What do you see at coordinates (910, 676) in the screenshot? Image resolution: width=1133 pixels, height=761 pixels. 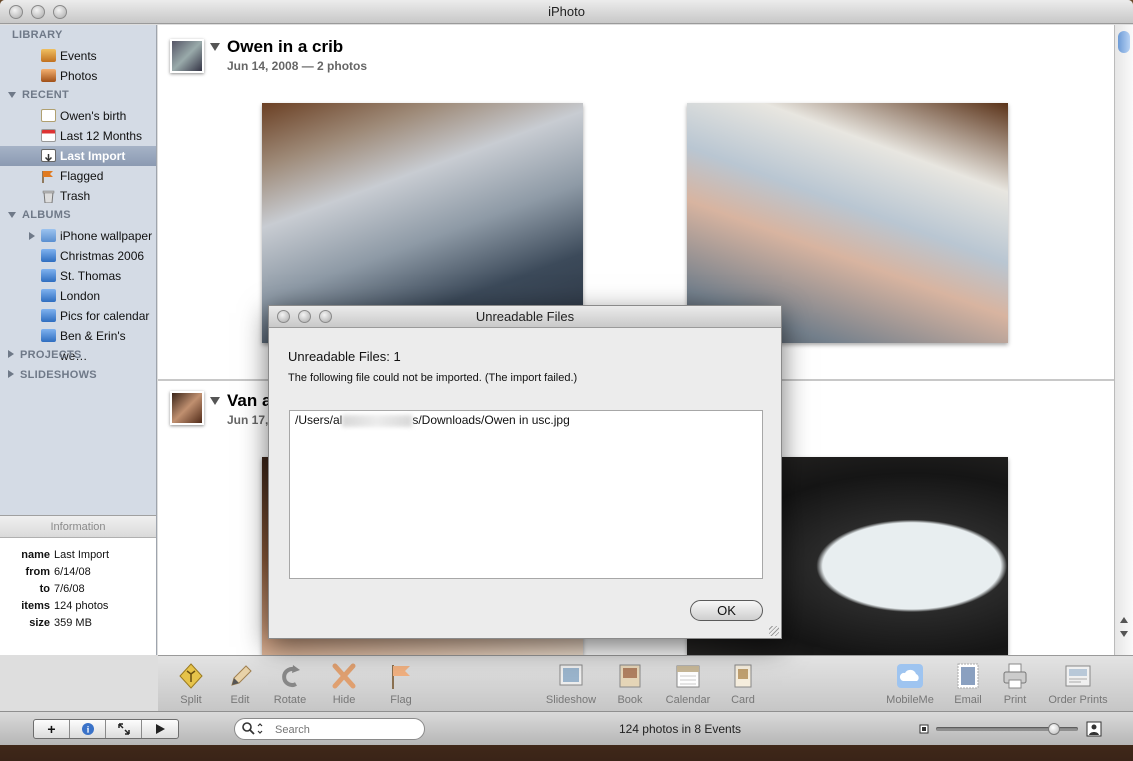 I see `cloud-icon` at bounding box center [910, 676].